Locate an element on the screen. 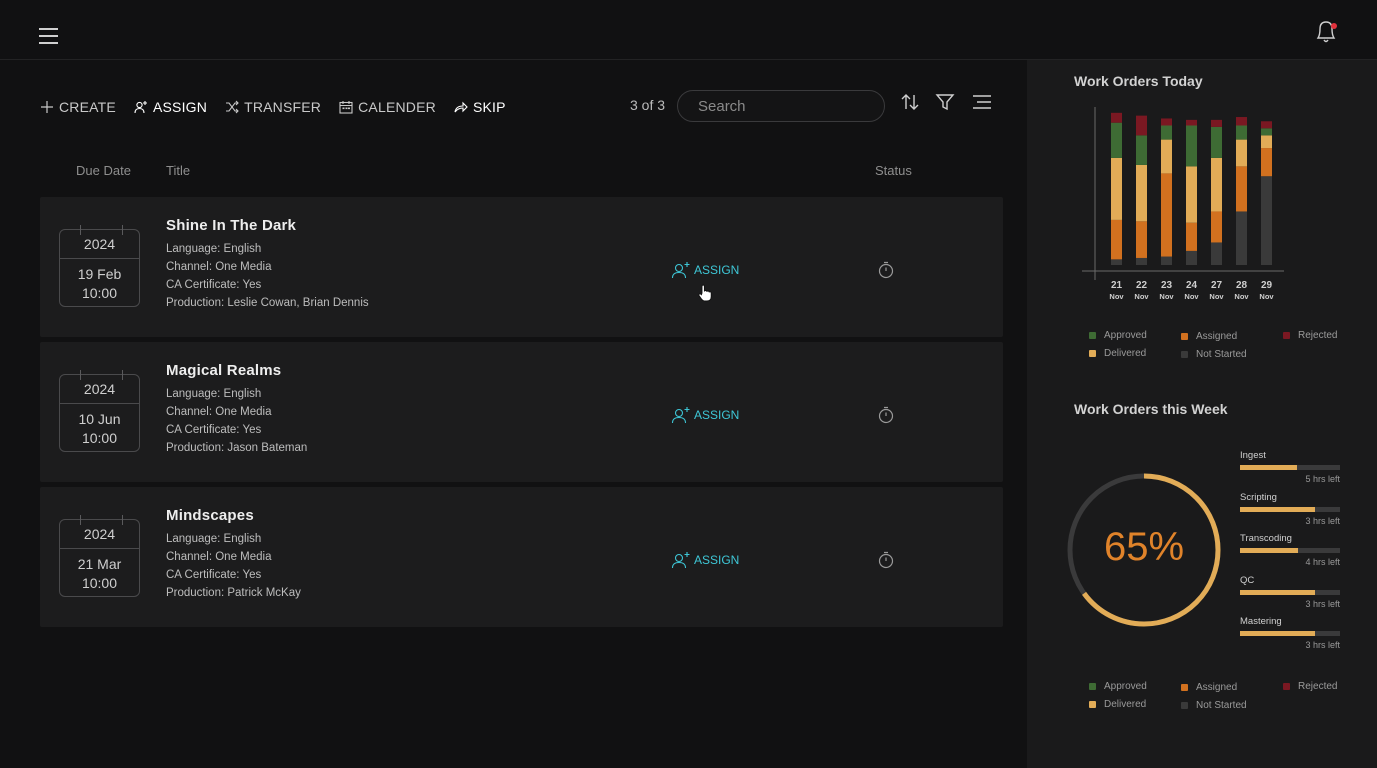  x-tick-day: 29 is located at coordinates (1267, 285).